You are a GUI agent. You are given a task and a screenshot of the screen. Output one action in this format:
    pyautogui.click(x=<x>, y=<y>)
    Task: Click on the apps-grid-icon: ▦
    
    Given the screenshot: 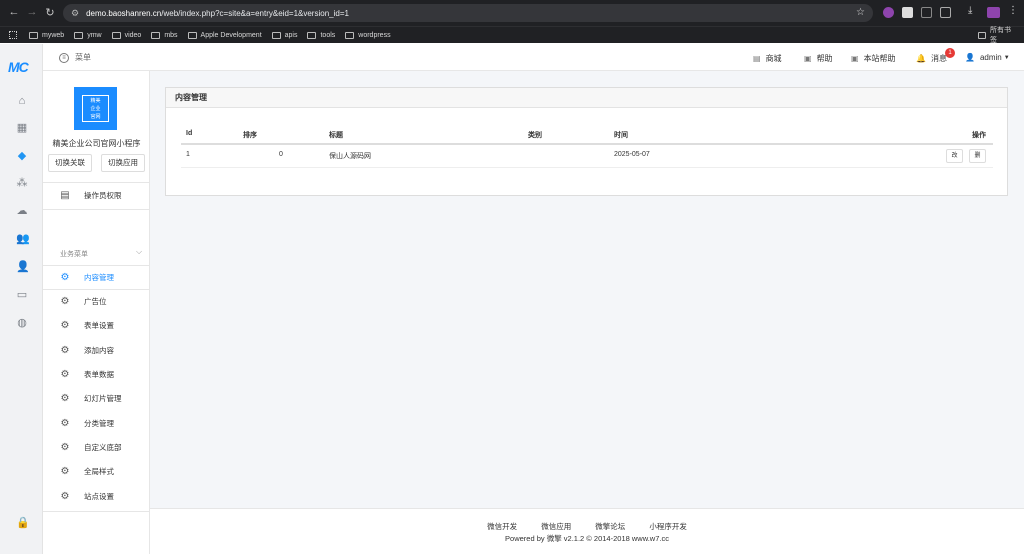 What is the action you would take?
    pyautogui.click(x=22, y=128)
    